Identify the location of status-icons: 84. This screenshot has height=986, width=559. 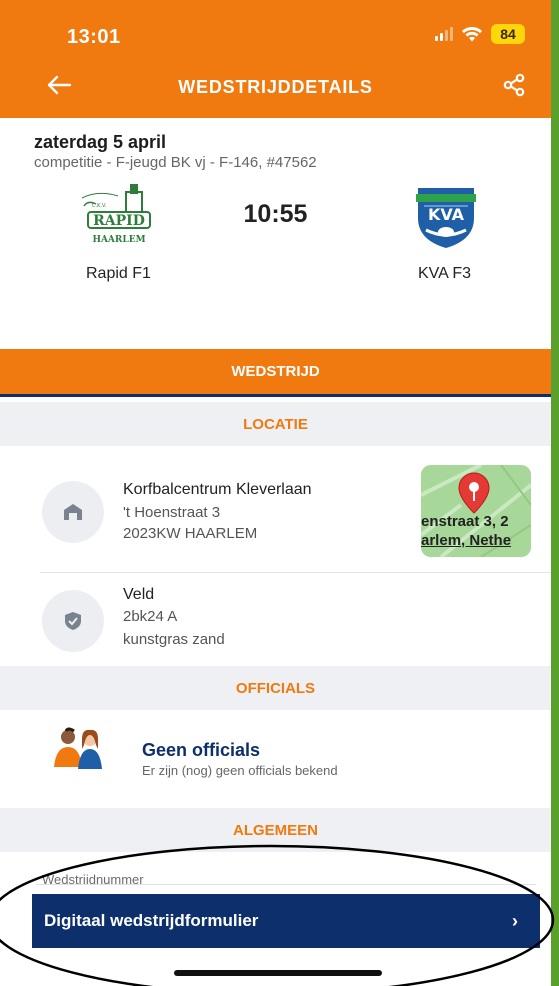
(480, 34).